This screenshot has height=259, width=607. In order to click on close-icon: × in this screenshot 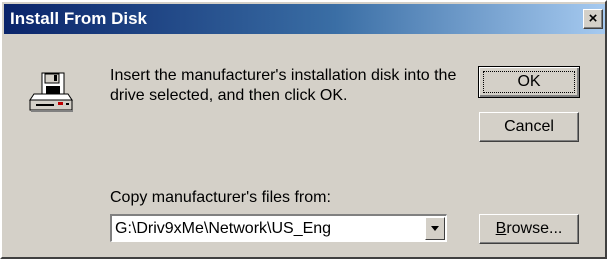, I will do `click(593, 18)`.